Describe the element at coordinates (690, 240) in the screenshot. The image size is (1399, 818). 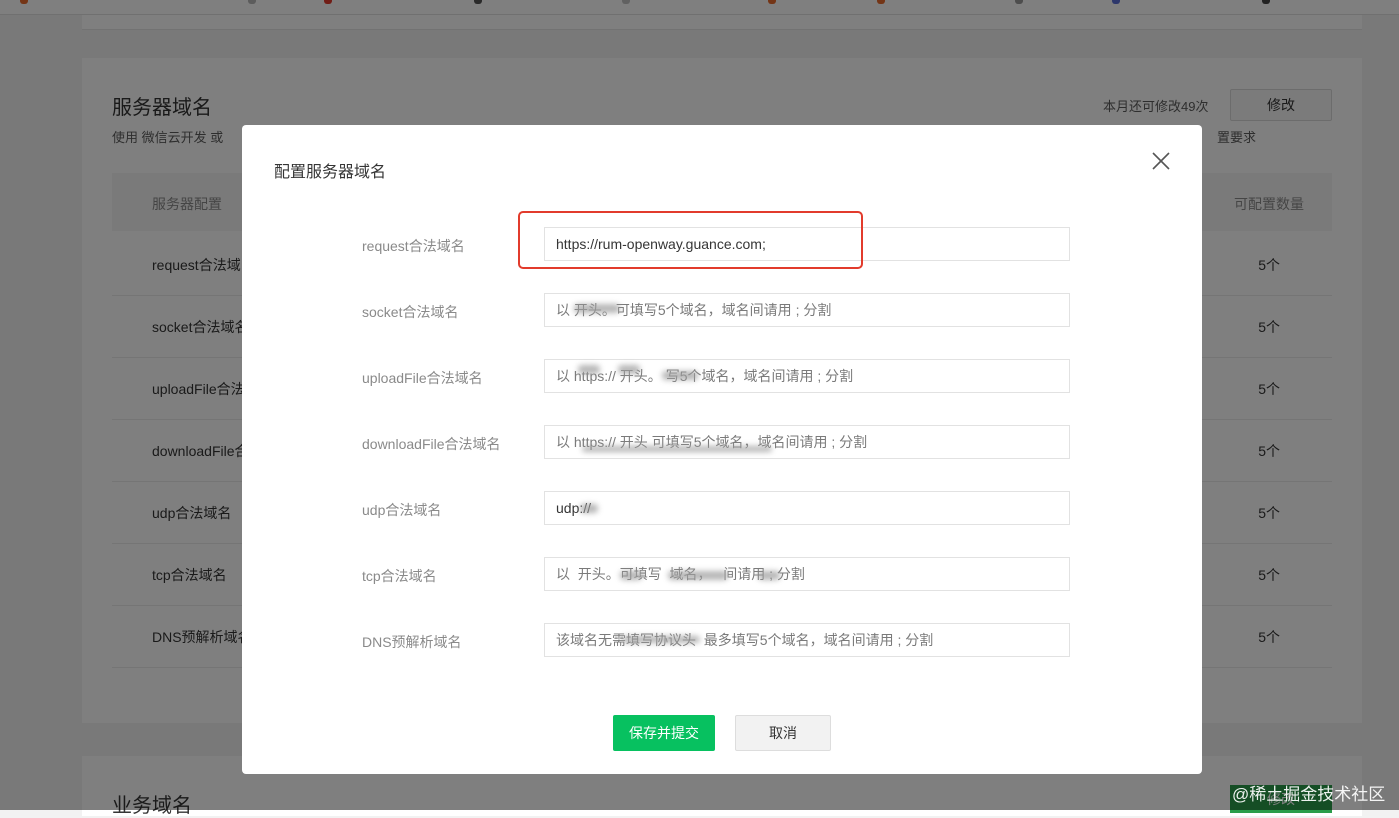
I see `request-domain-highlight` at that location.